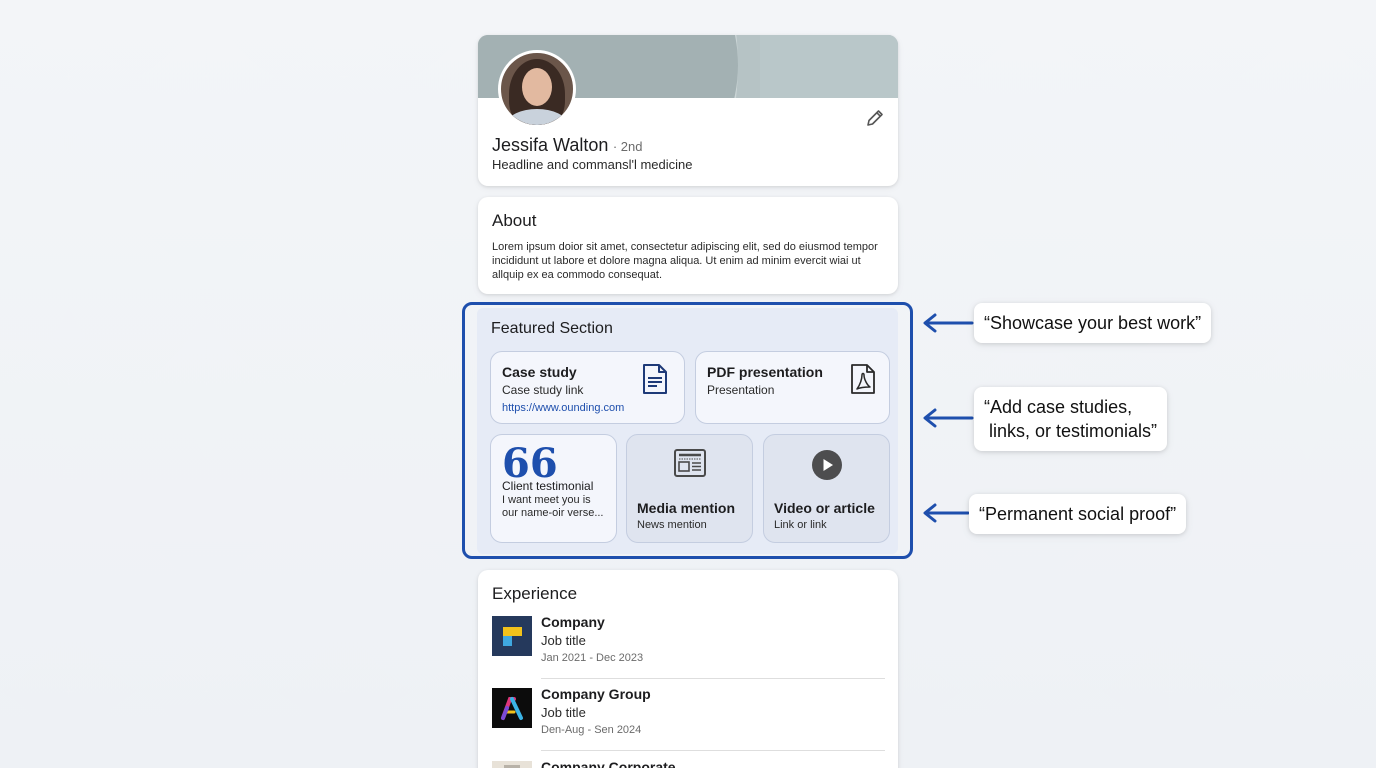 Image resolution: width=1376 pixels, height=768 pixels. I want to click on exp-dates: Jan 2021 - Dec 2023, so click(592, 658).